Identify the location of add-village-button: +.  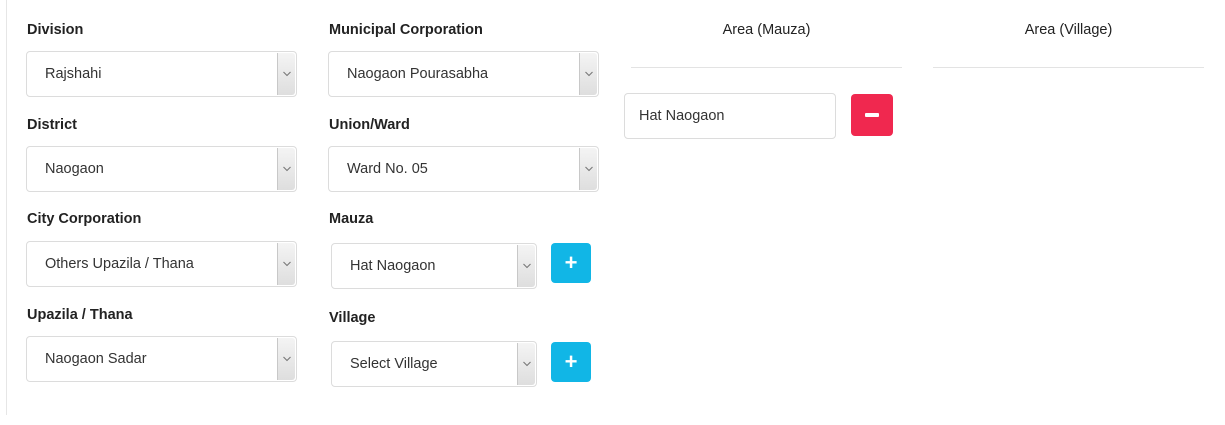
(571, 362).